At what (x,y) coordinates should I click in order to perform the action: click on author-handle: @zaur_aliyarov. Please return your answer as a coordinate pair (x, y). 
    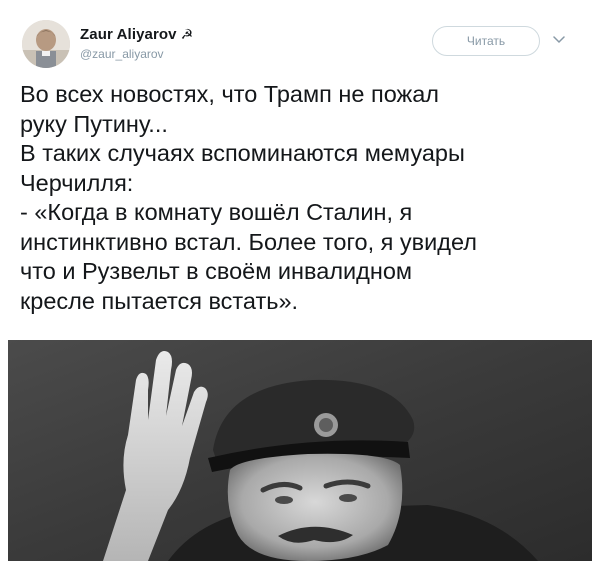
    Looking at the image, I should click on (122, 54).